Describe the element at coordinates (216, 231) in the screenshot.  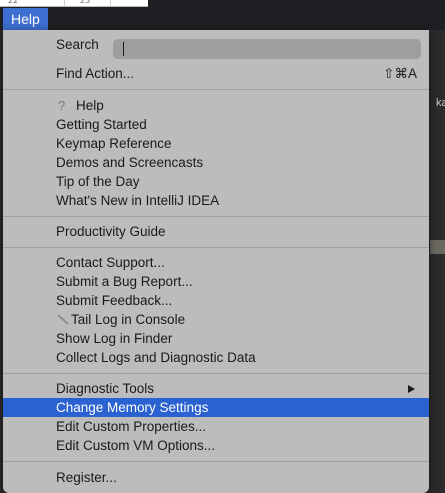
I see `productivity-guide-item: Productivity Guide` at that location.